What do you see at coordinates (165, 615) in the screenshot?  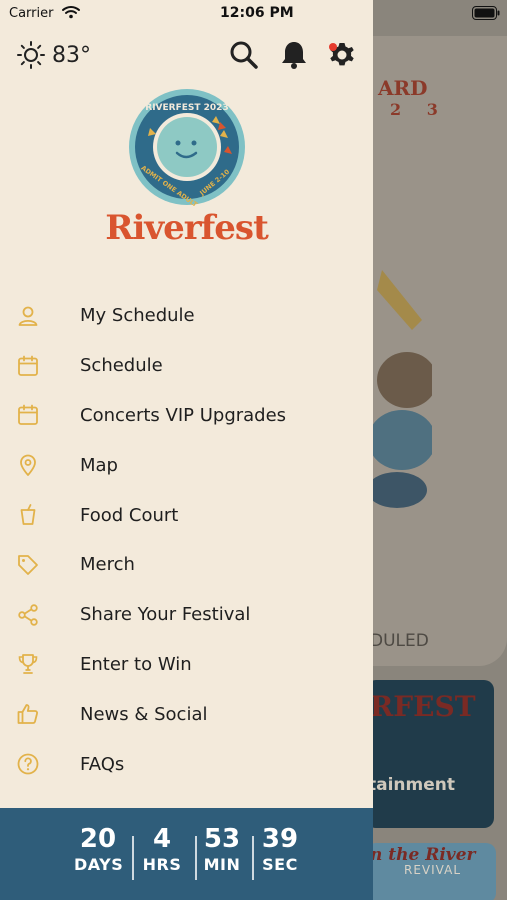 I see `menu-item-label: Share Your Festival` at bounding box center [165, 615].